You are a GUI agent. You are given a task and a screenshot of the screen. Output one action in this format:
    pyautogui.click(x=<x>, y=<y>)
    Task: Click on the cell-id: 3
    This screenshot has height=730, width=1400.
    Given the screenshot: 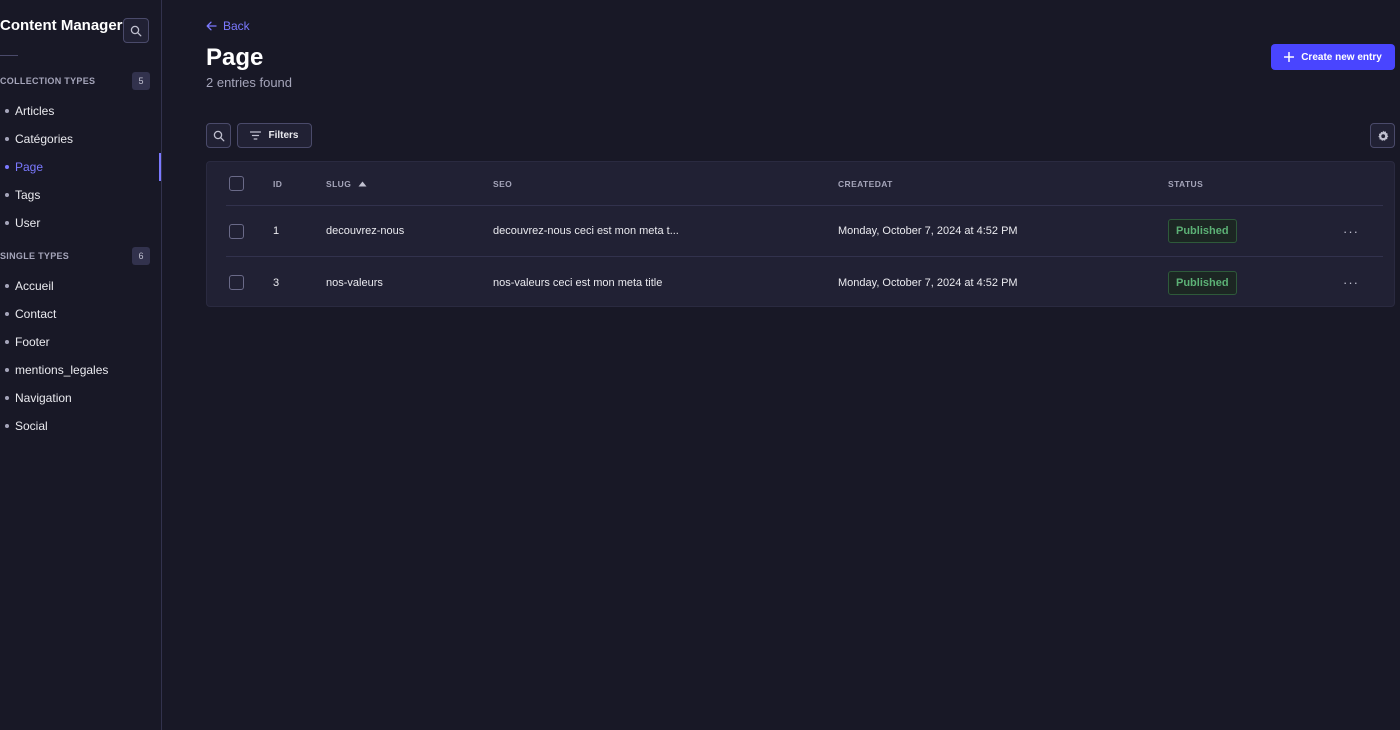 What is the action you would take?
    pyautogui.click(x=276, y=282)
    